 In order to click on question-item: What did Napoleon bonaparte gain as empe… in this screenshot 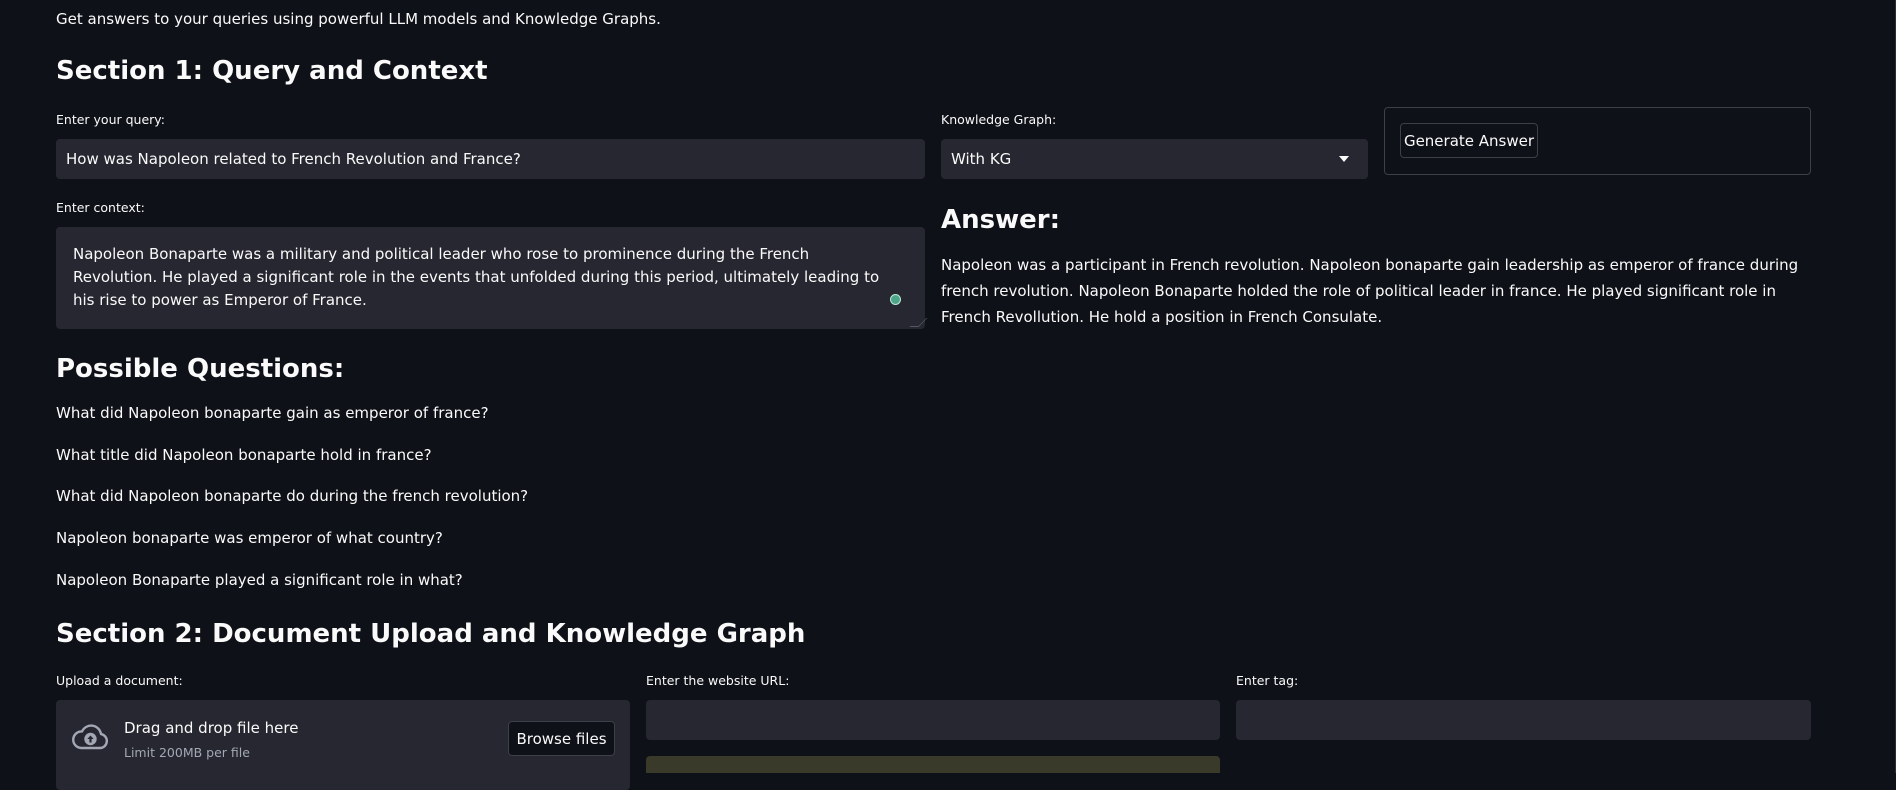, I will do `click(272, 413)`.